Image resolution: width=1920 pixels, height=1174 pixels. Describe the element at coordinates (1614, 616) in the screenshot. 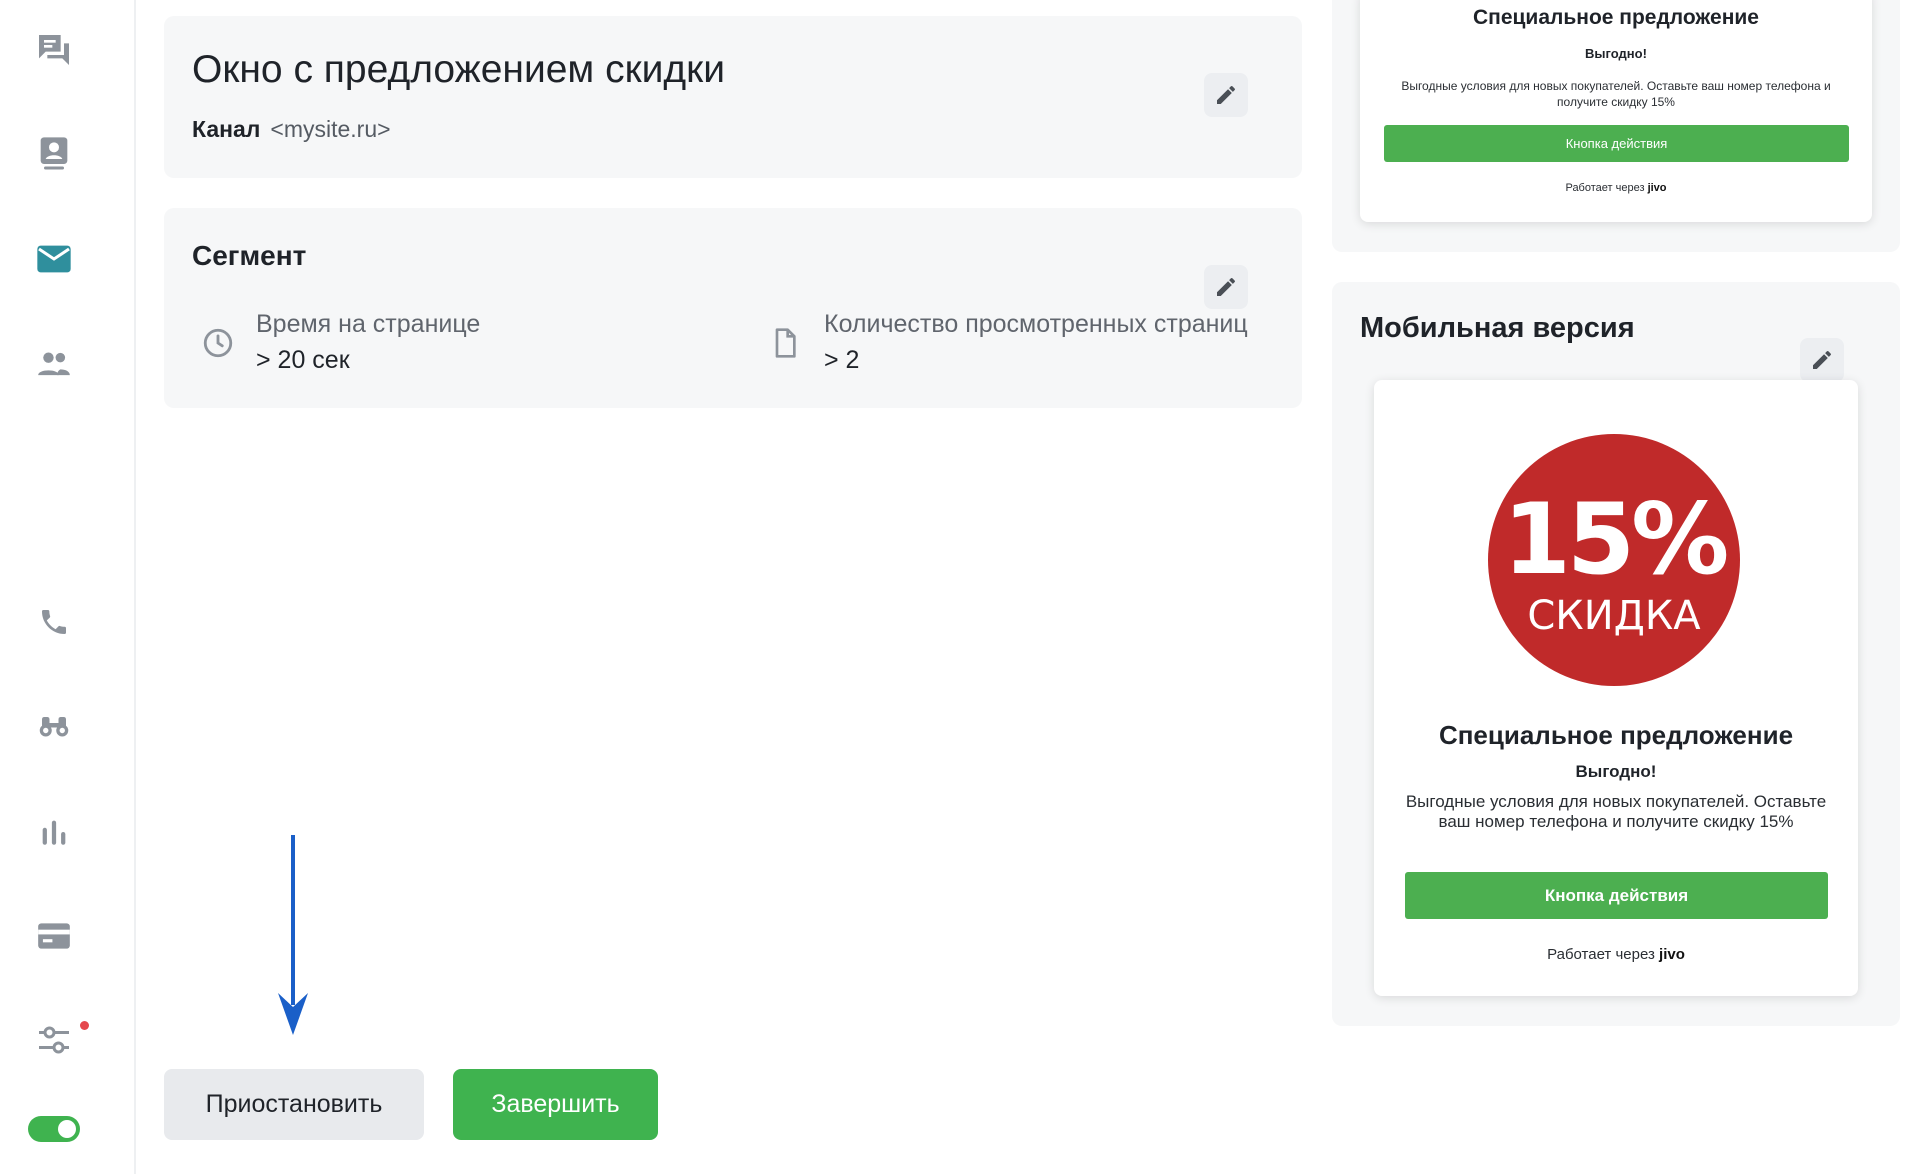

I see `discount-word: СКИДКА` at that location.